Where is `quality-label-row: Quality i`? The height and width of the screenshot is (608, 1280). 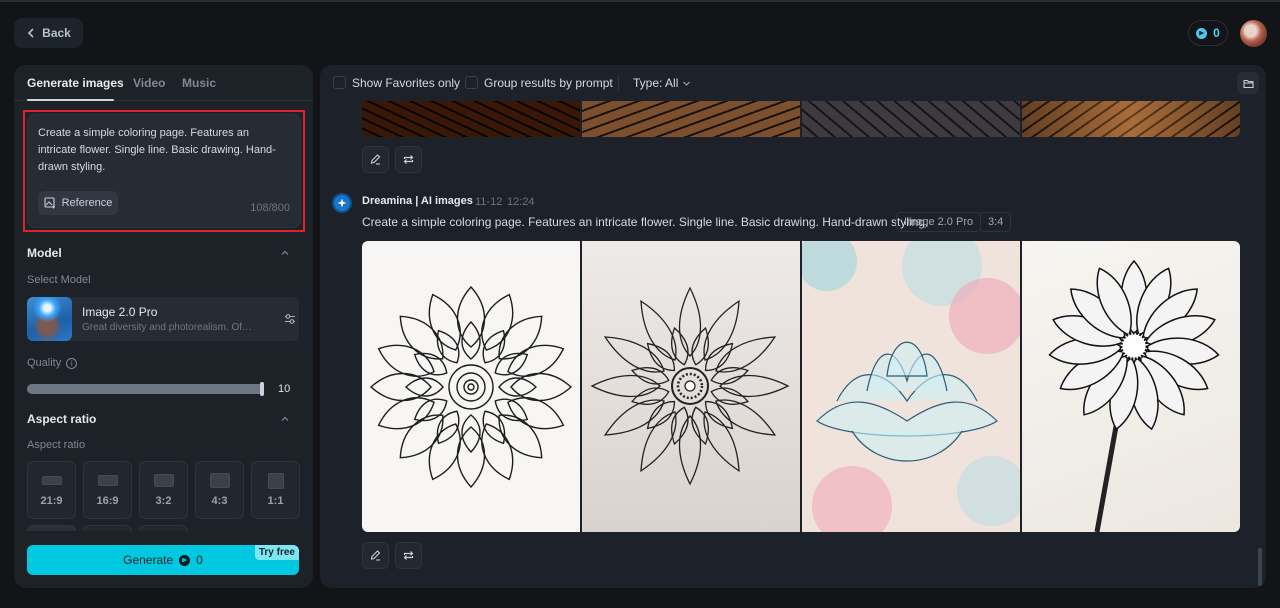 quality-label-row: Quality i is located at coordinates (52, 363).